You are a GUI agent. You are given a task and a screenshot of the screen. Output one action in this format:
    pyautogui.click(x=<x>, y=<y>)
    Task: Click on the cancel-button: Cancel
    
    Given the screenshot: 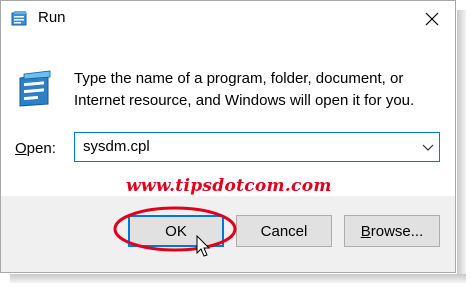 What is the action you would take?
    pyautogui.click(x=284, y=231)
    